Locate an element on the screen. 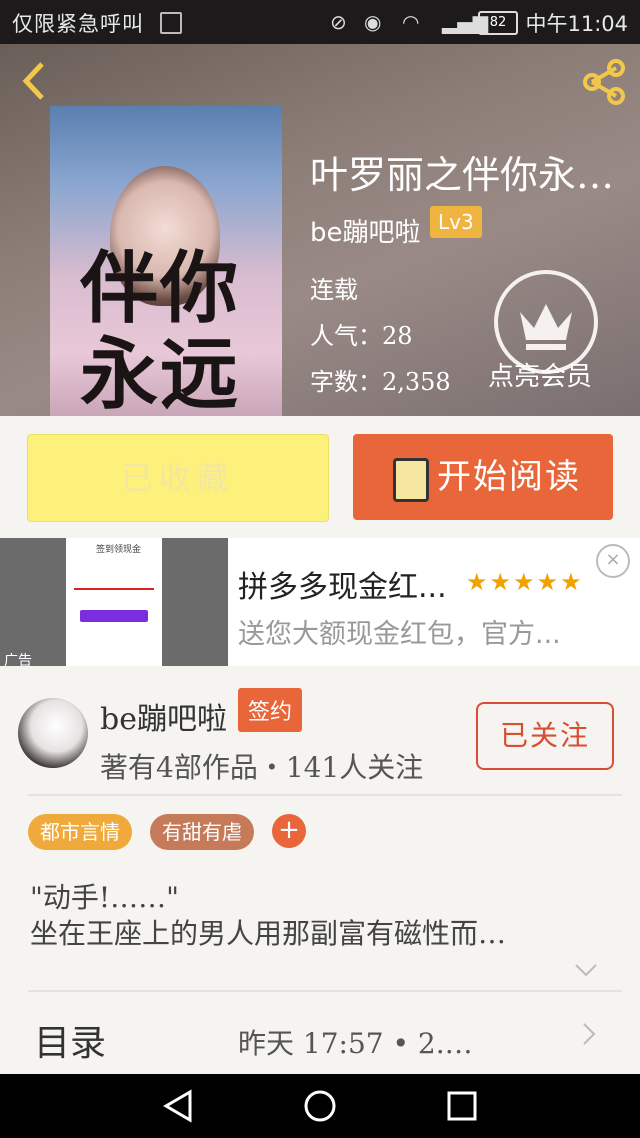  book-cover: 伴你 永远 is located at coordinates (166, 261).